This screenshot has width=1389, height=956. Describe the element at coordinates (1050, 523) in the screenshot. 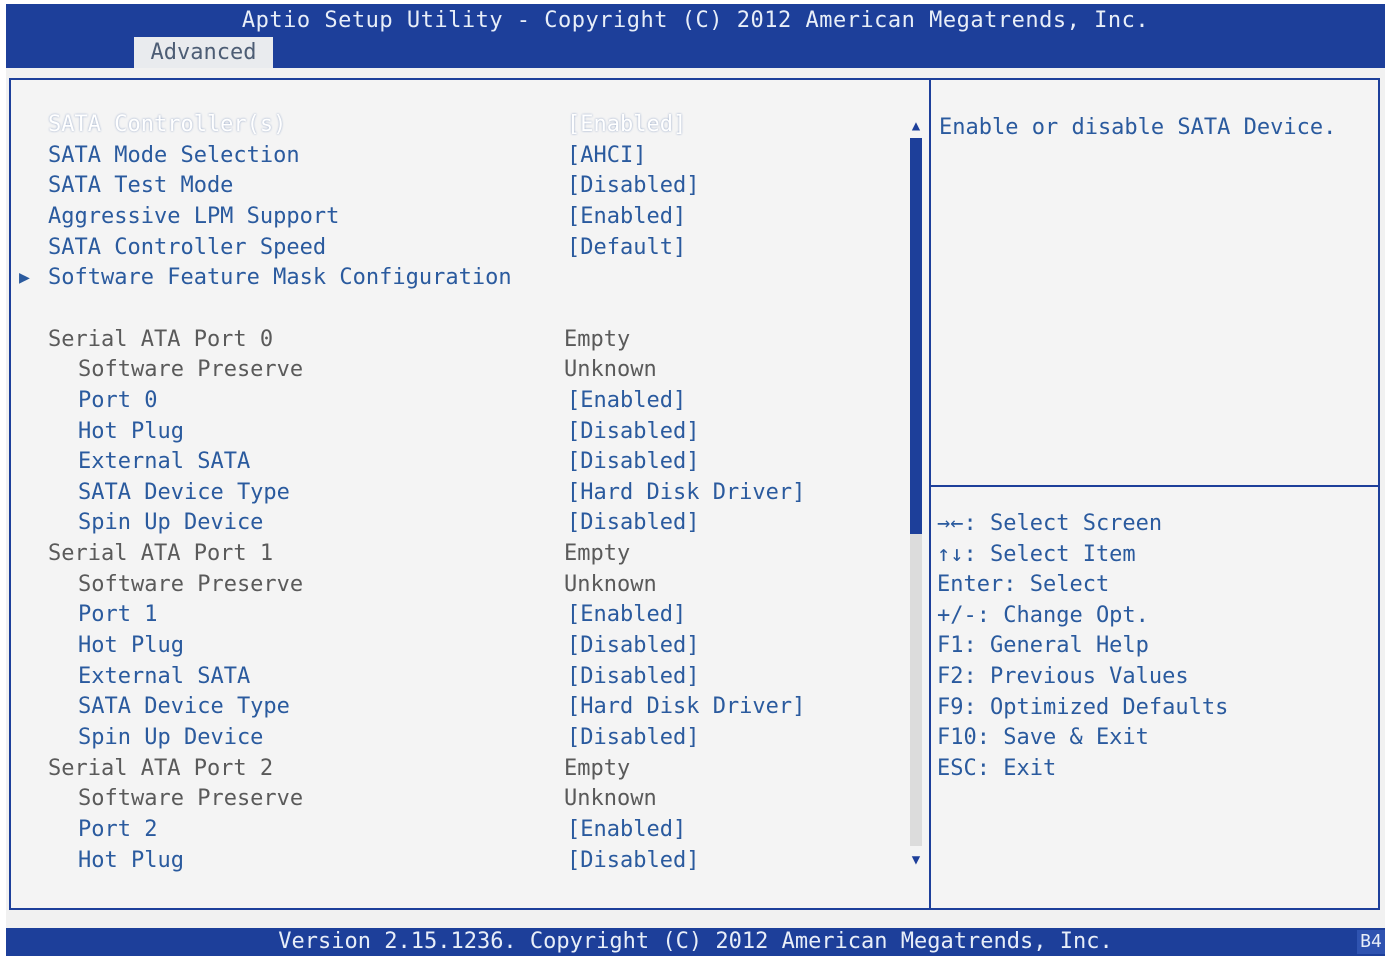

I see `key-hint: →←: Select Screen` at that location.